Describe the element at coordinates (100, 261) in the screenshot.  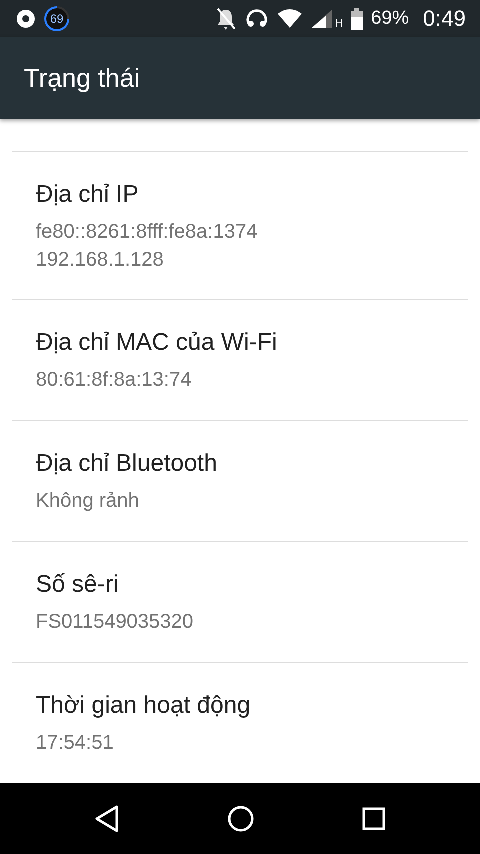
I see `item-value: 192.168.1.128` at that location.